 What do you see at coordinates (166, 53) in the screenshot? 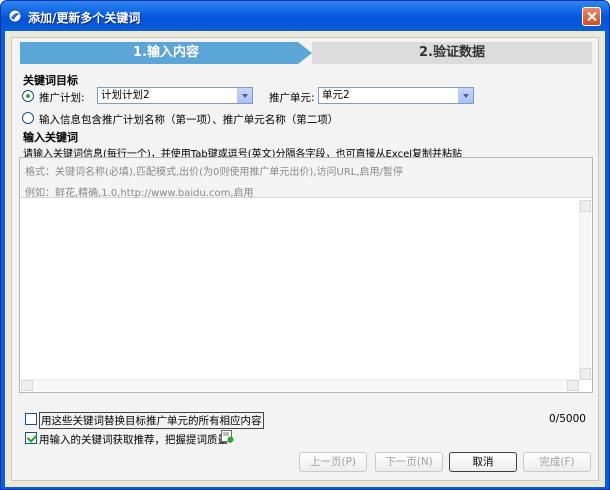
I see `step-input-content: 1.输入内容` at bounding box center [166, 53].